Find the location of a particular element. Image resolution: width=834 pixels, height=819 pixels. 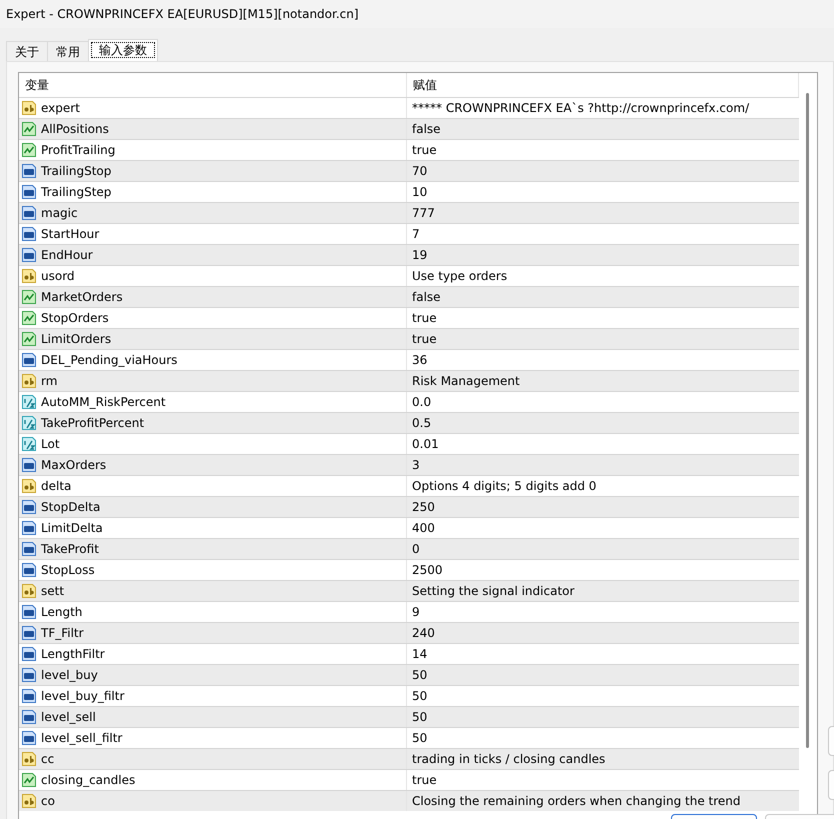

parameter-name: MarketOrders is located at coordinates (82, 297).